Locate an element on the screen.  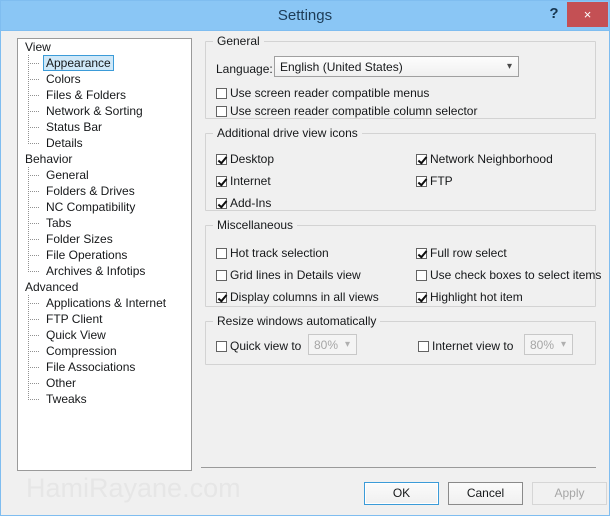
checkbox-label: Full row select is located at coordinates (468, 253).